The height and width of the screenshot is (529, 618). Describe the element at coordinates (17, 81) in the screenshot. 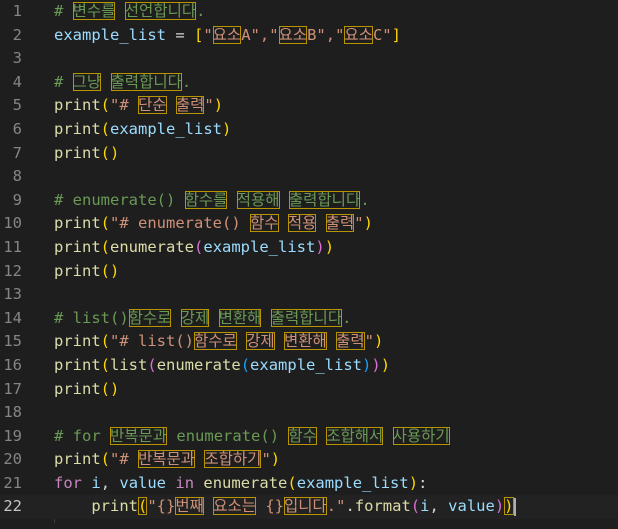

I see `line-number: 4` at that location.